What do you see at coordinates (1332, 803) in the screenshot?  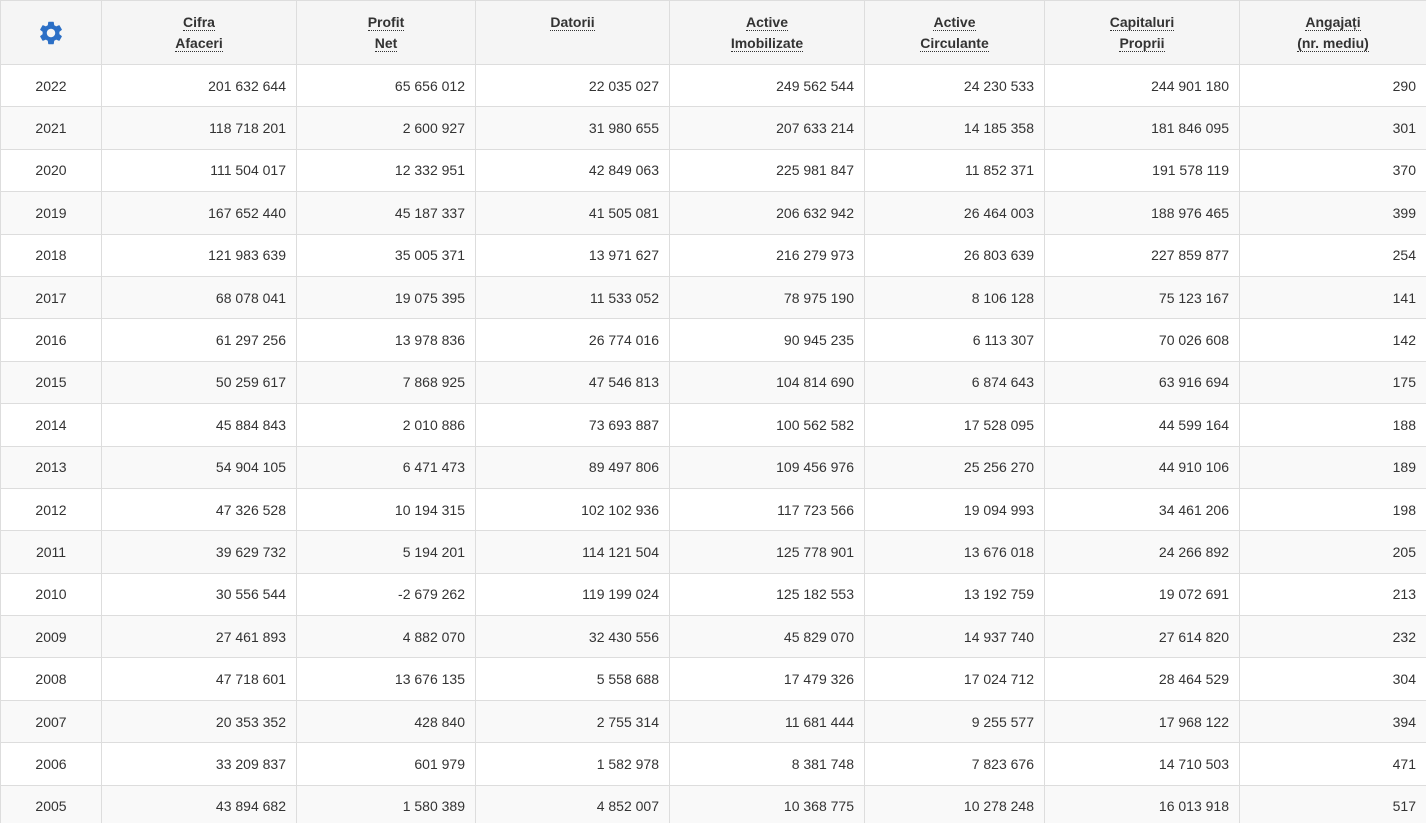 I see `value-cell: 517` at bounding box center [1332, 803].